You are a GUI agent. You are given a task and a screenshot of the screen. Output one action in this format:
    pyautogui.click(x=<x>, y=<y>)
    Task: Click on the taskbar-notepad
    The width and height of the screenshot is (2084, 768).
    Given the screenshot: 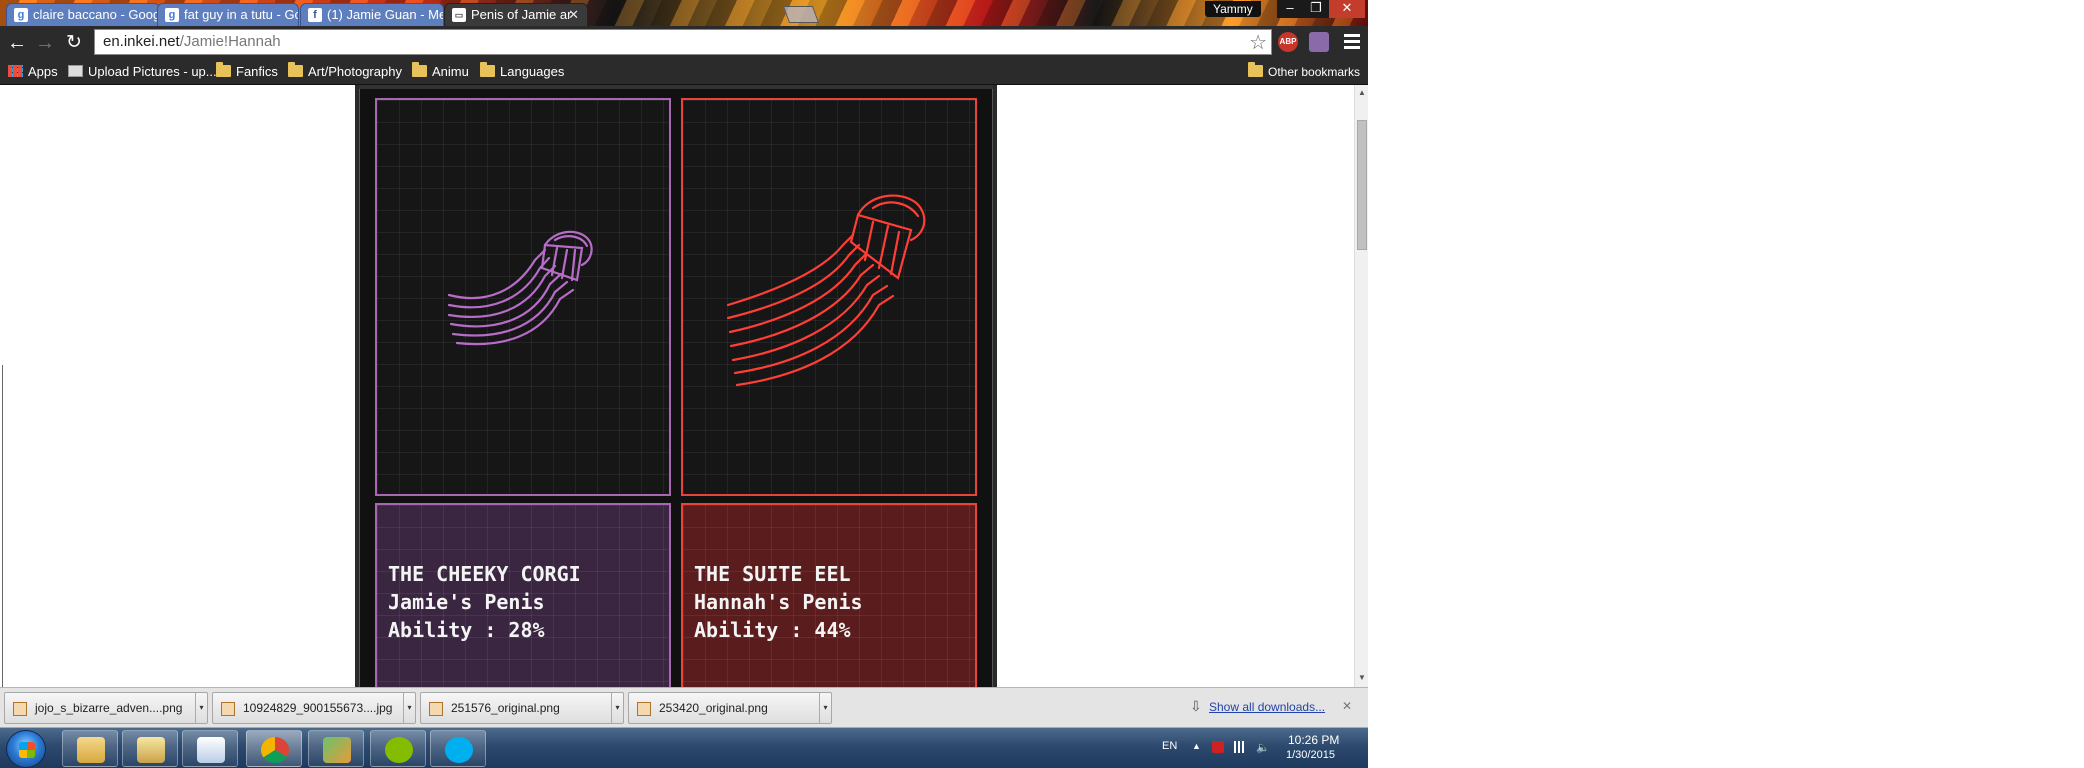 What is the action you would take?
    pyautogui.click(x=210, y=748)
    